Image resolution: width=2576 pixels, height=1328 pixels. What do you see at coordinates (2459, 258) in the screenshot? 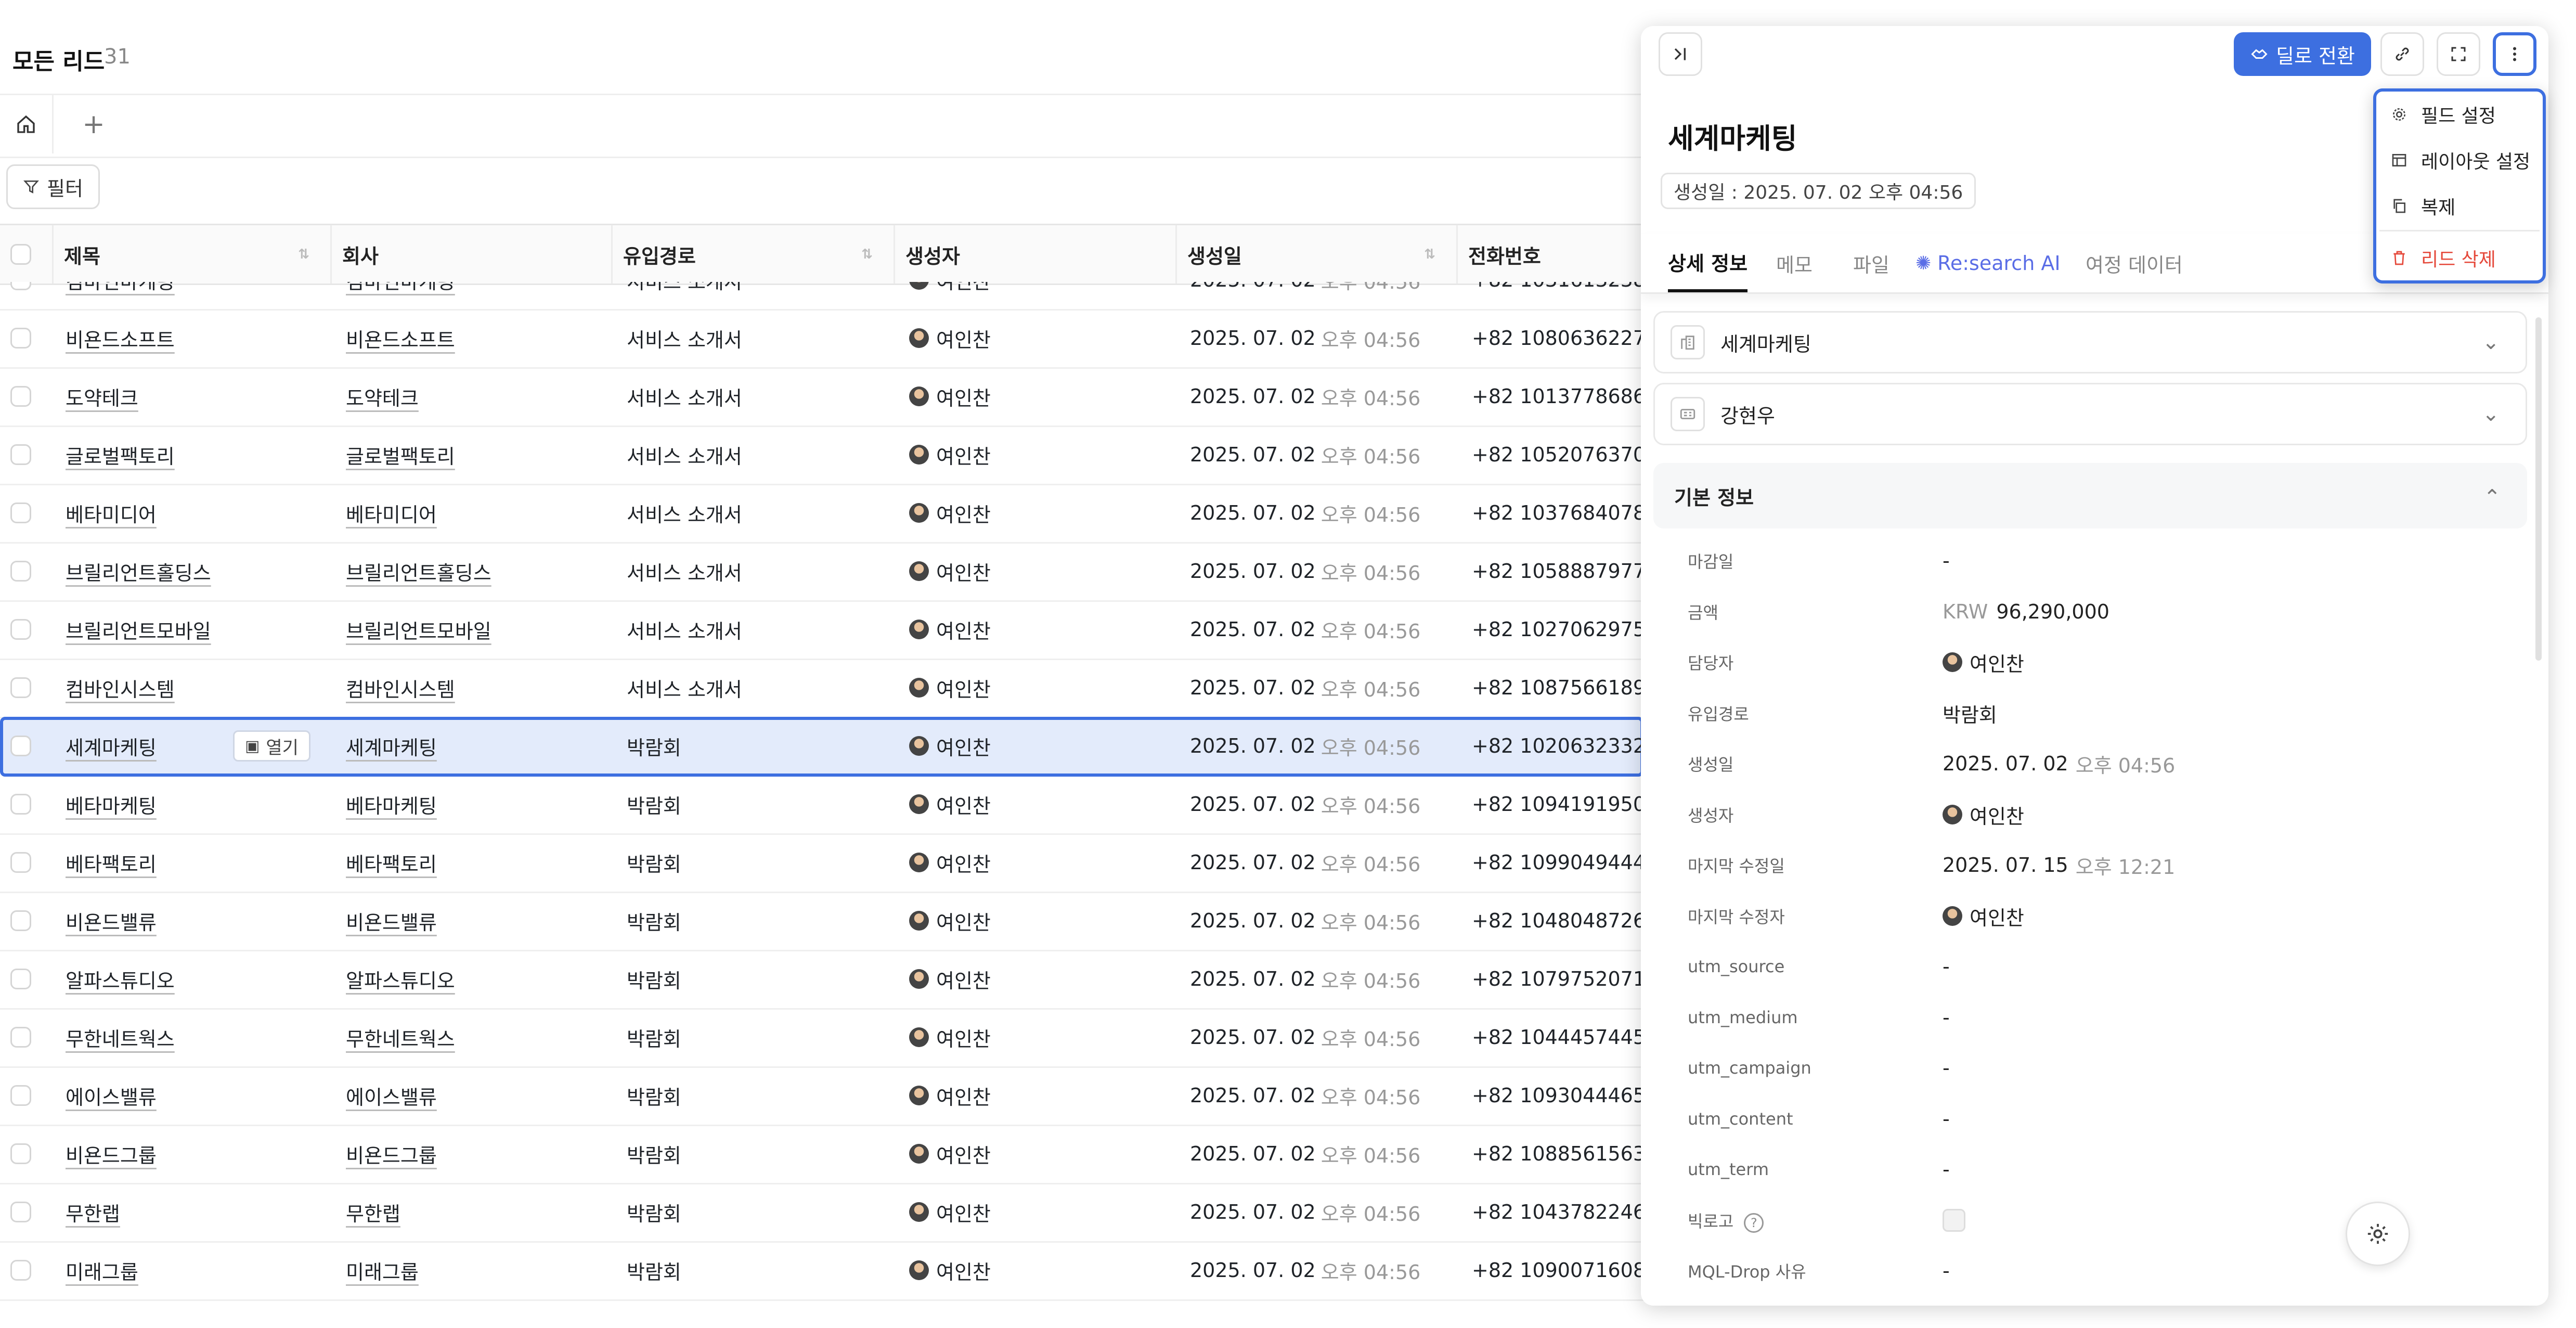
I see `menu-item-delete-lead: 리드 삭제` at bounding box center [2459, 258].